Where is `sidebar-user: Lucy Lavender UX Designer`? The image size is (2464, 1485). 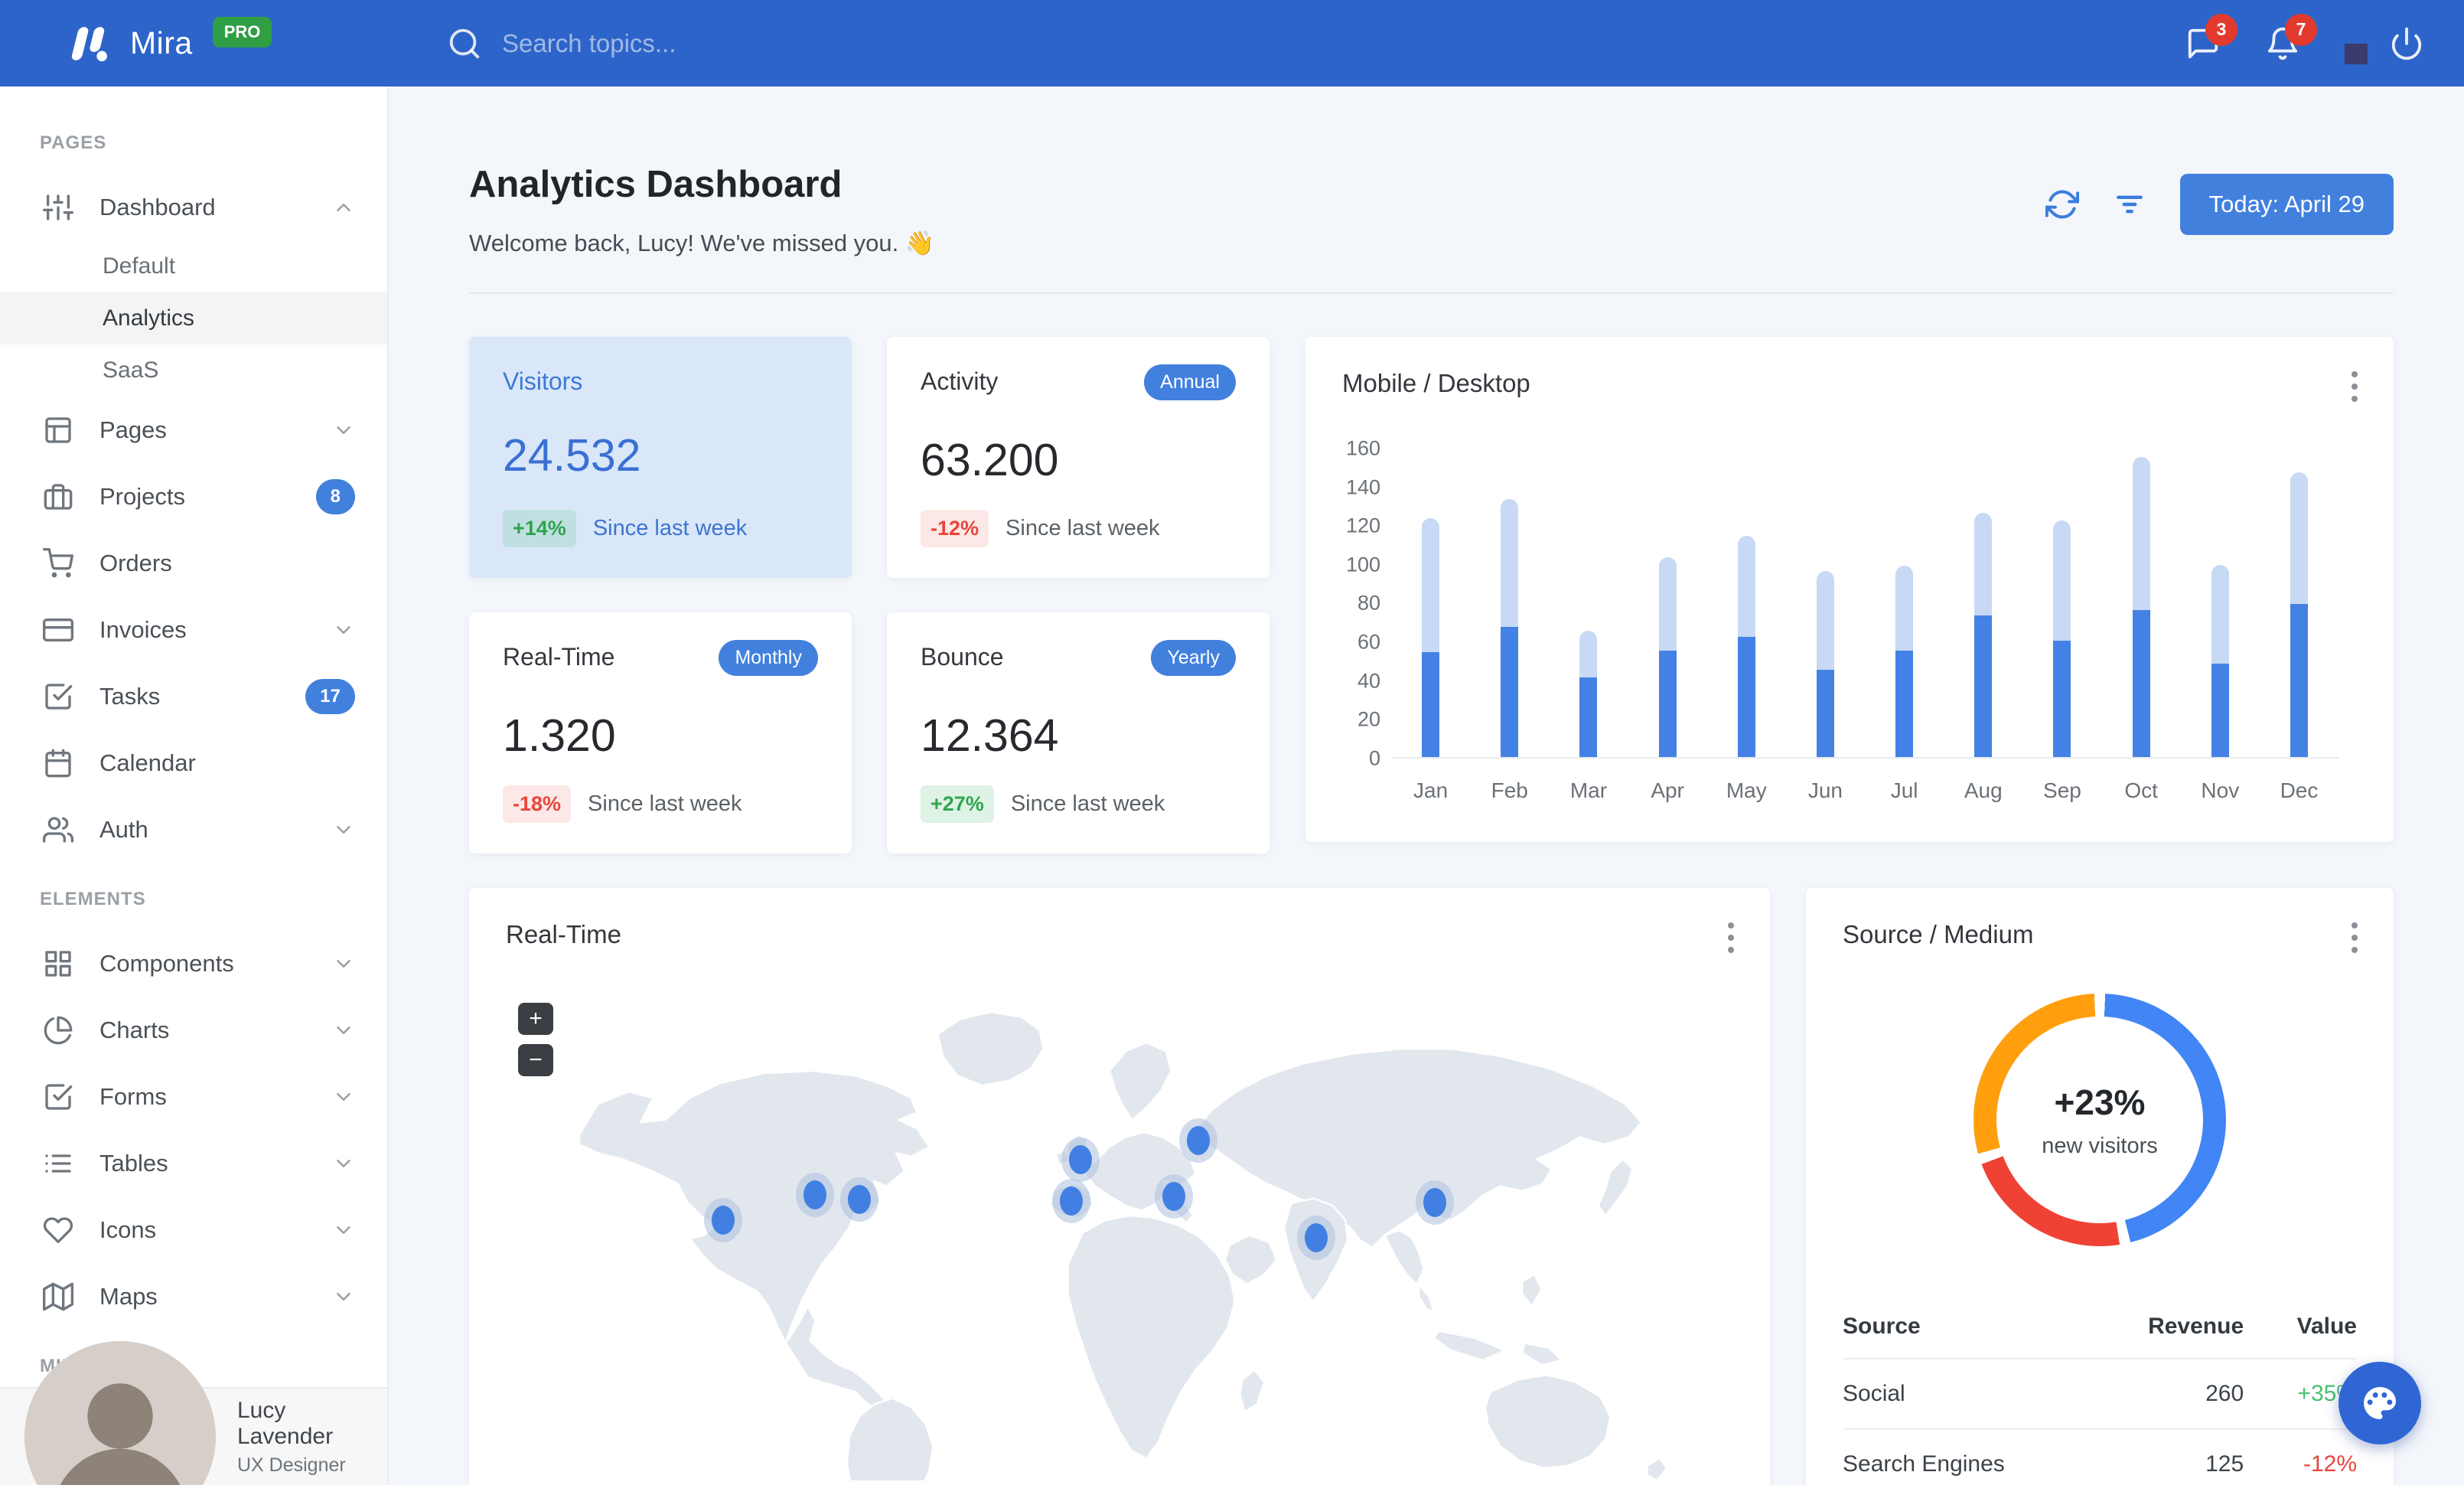
sidebar-user: Lucy Lavender UX Designer is located at coordinates (193, 1413).